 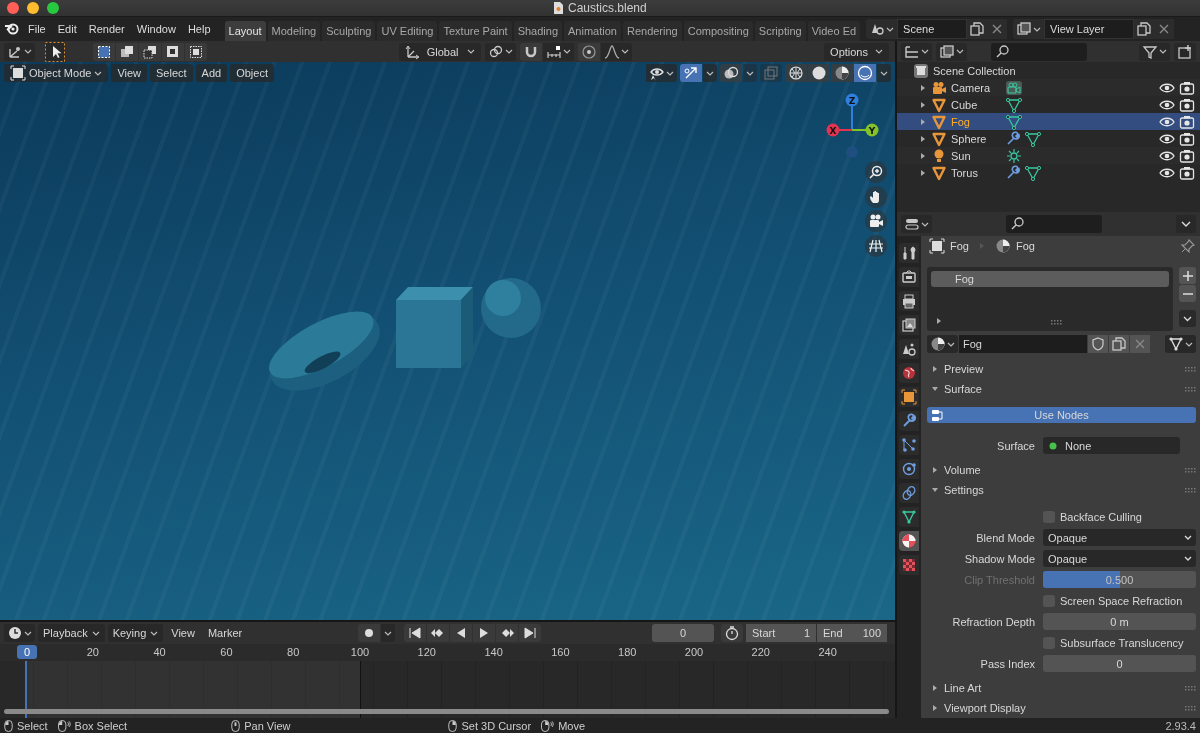 What do you see at coordinates (806, 633) in the screenshot?
I see `field-value: 1` at bounding box center [806, 633].